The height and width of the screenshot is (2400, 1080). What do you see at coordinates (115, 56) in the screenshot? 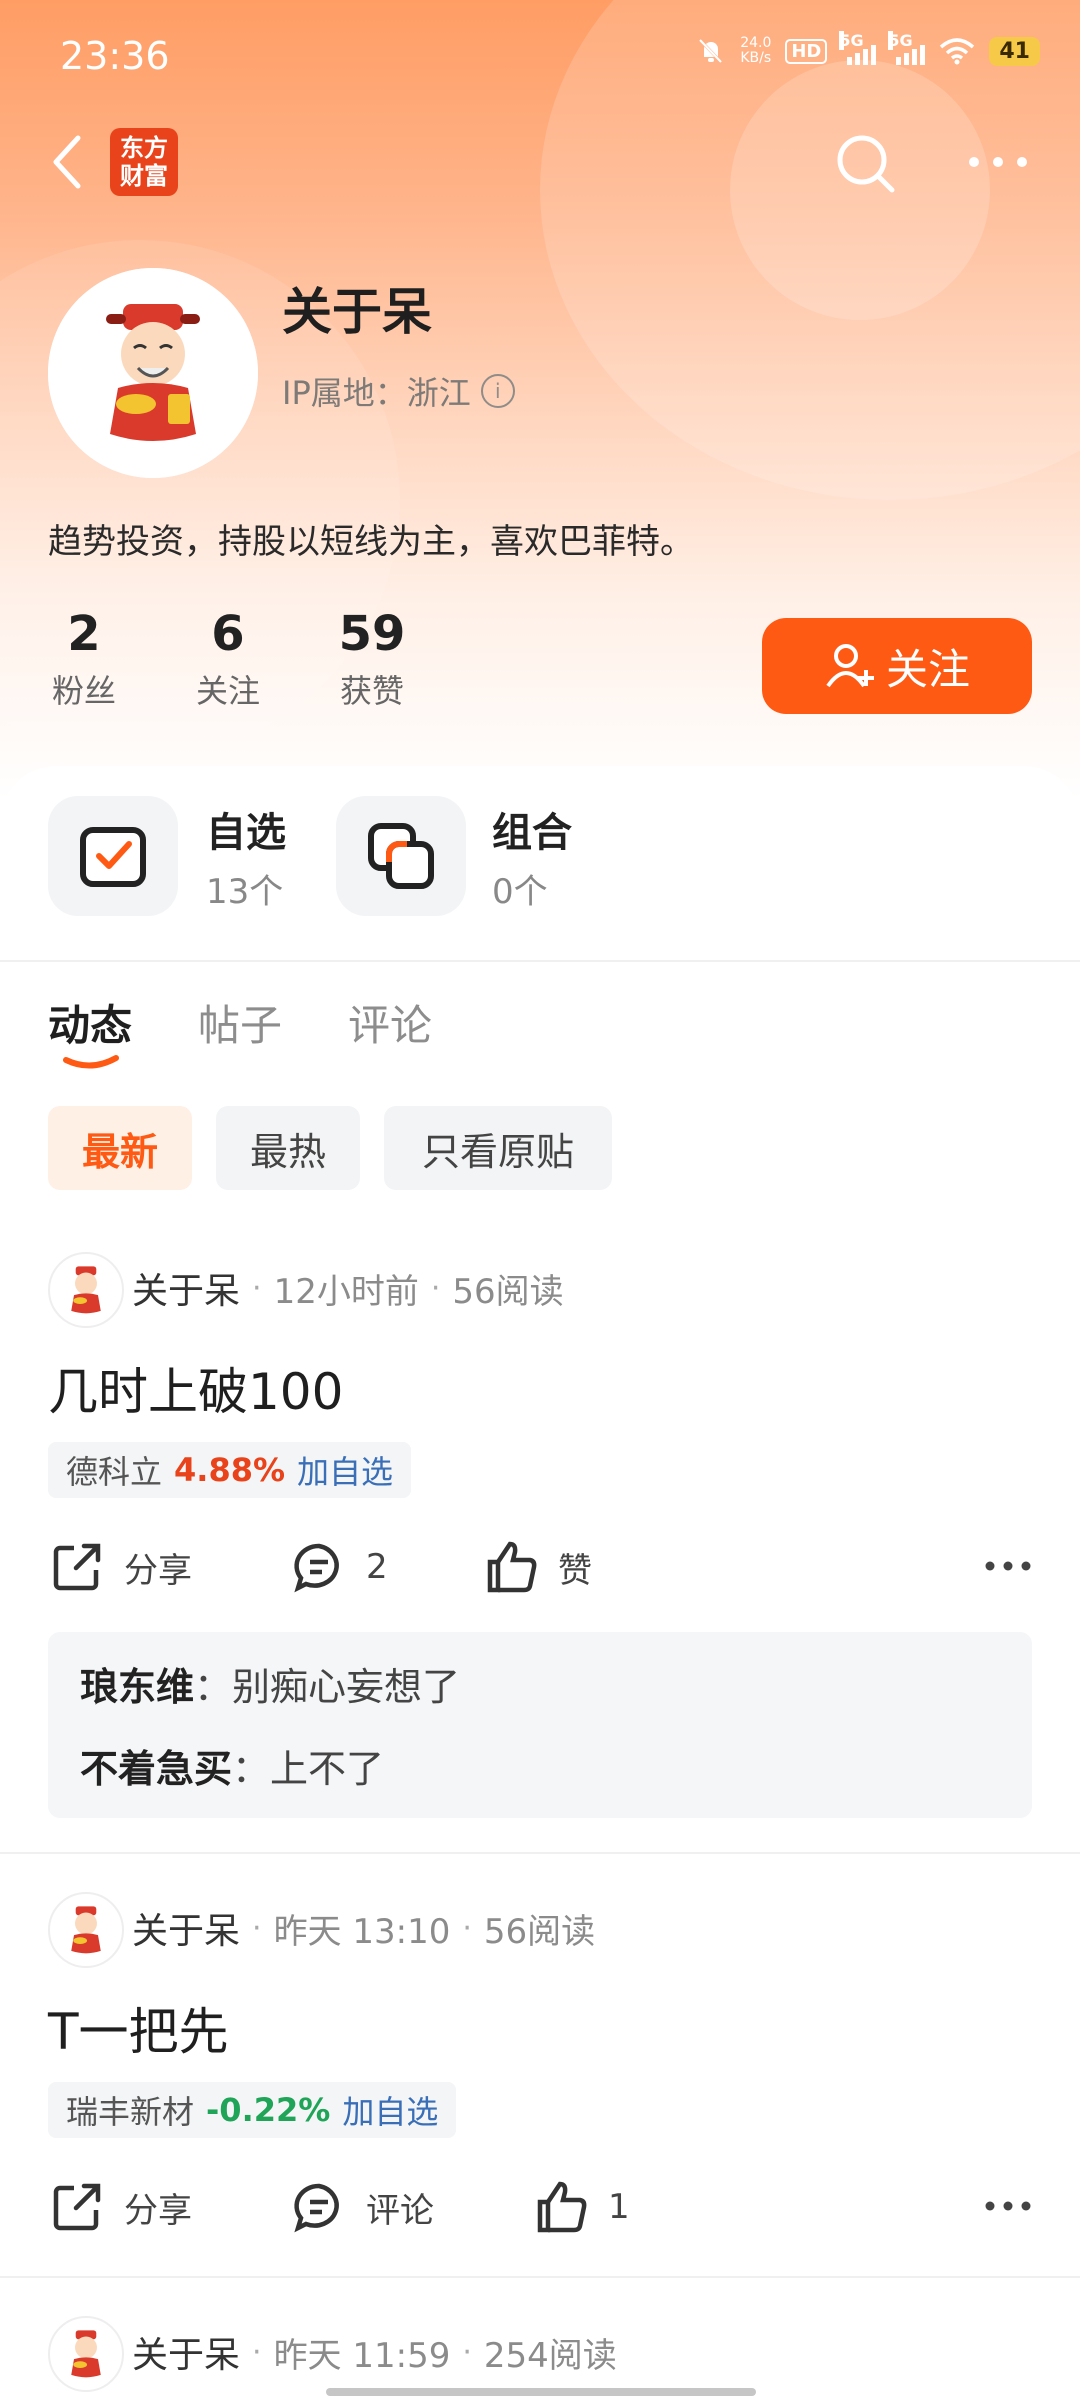
I see `status-time: 23:36` at bounding box center [115, 56].